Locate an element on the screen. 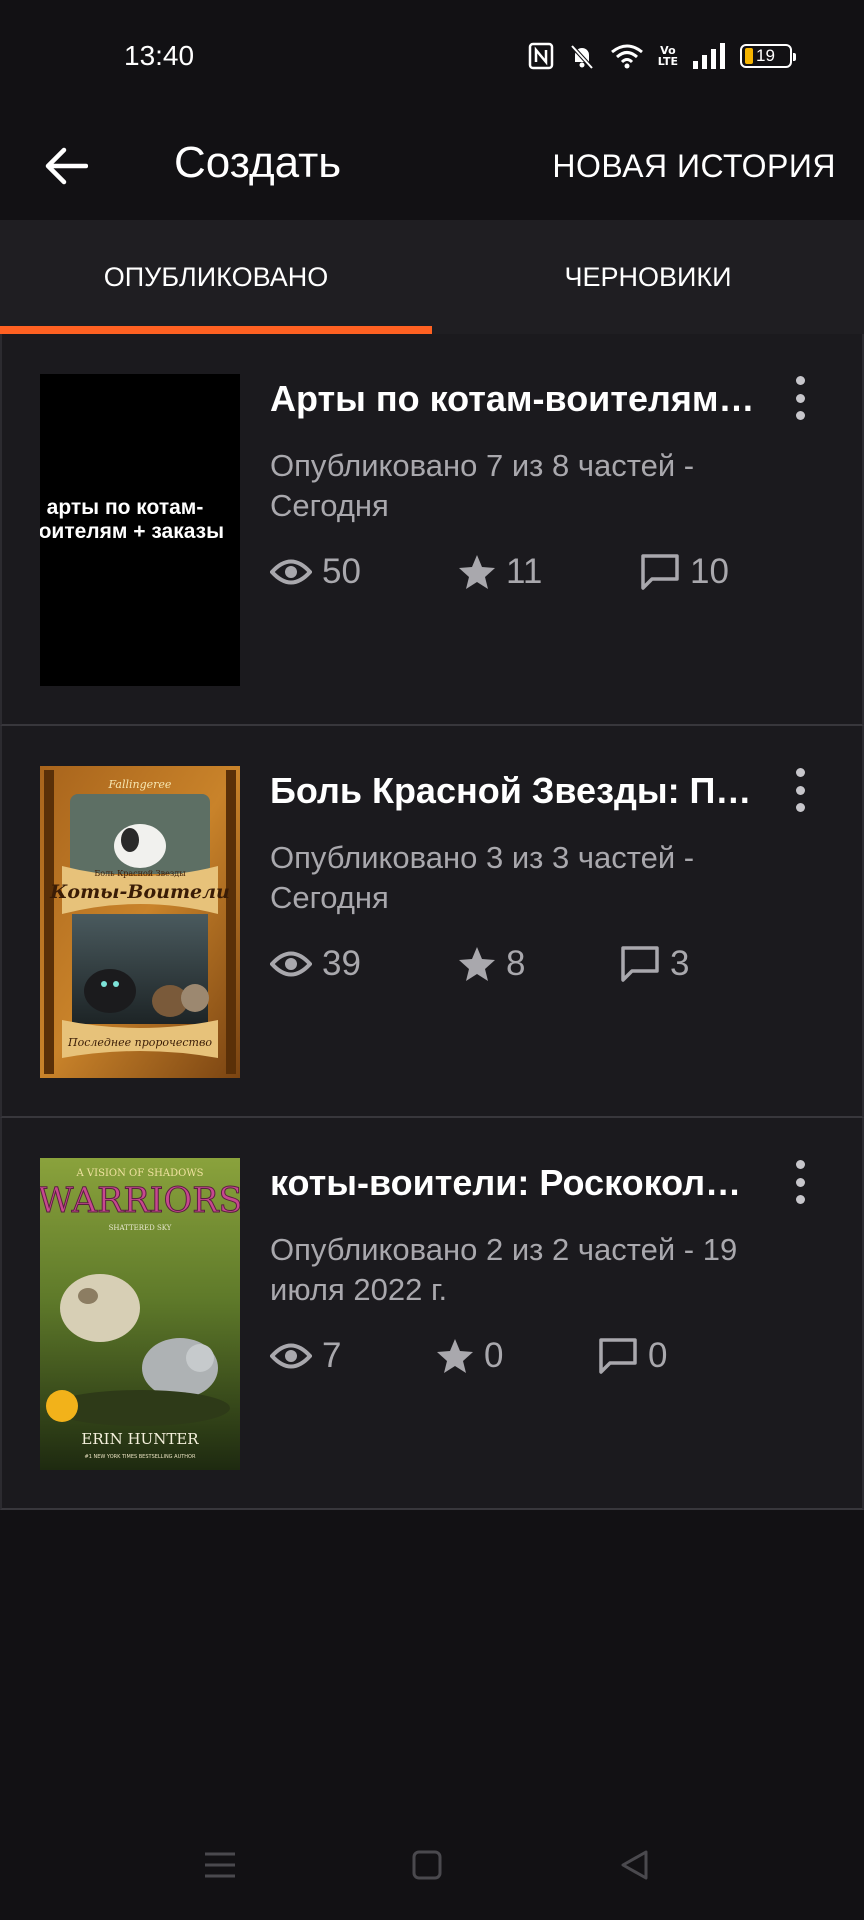  system-nav-bar is located at coordinates (432, 1865).